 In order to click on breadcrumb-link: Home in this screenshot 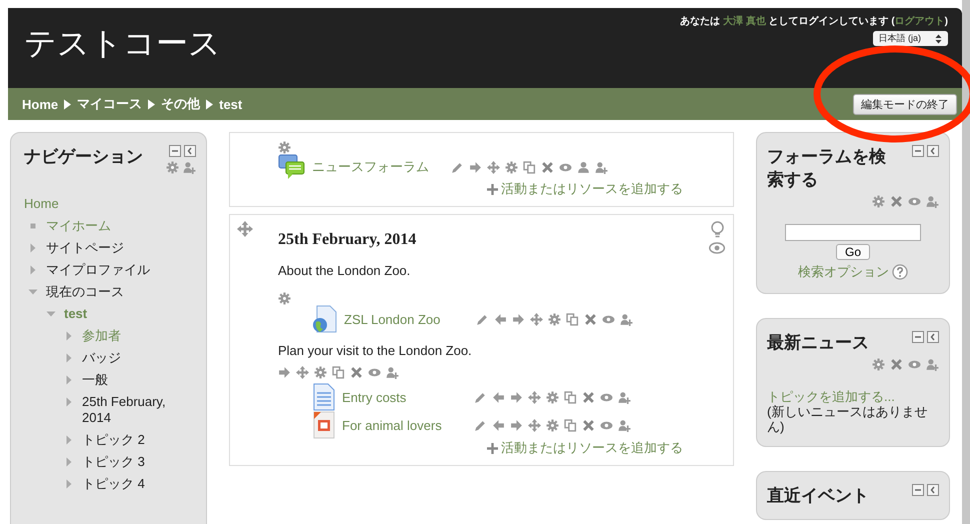, I will do `click(40, 104)`.